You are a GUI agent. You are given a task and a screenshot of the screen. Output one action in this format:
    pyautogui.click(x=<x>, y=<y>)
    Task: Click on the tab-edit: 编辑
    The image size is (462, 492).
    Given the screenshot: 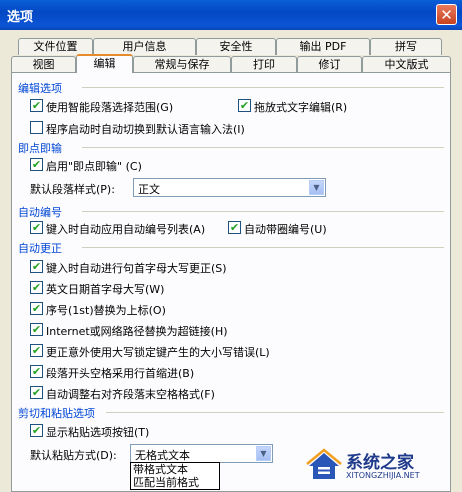 What is the action you would take?
    pyautogui.click(x=104, y=63)
    